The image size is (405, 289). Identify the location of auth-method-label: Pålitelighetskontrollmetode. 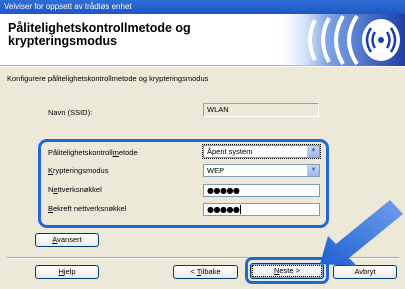
(93, 152).